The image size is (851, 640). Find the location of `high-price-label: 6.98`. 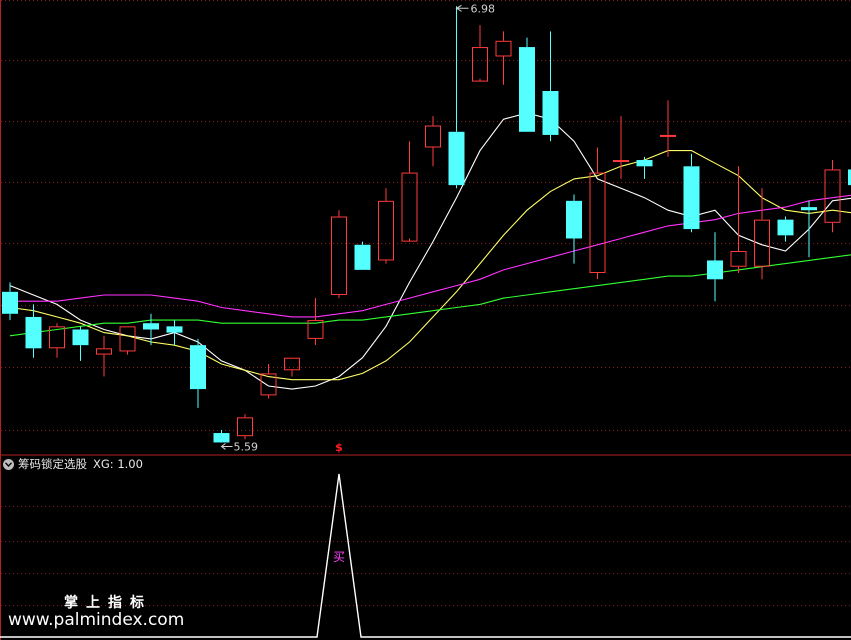

high-price-label: 6.98 is located at coordinates (483, 8).